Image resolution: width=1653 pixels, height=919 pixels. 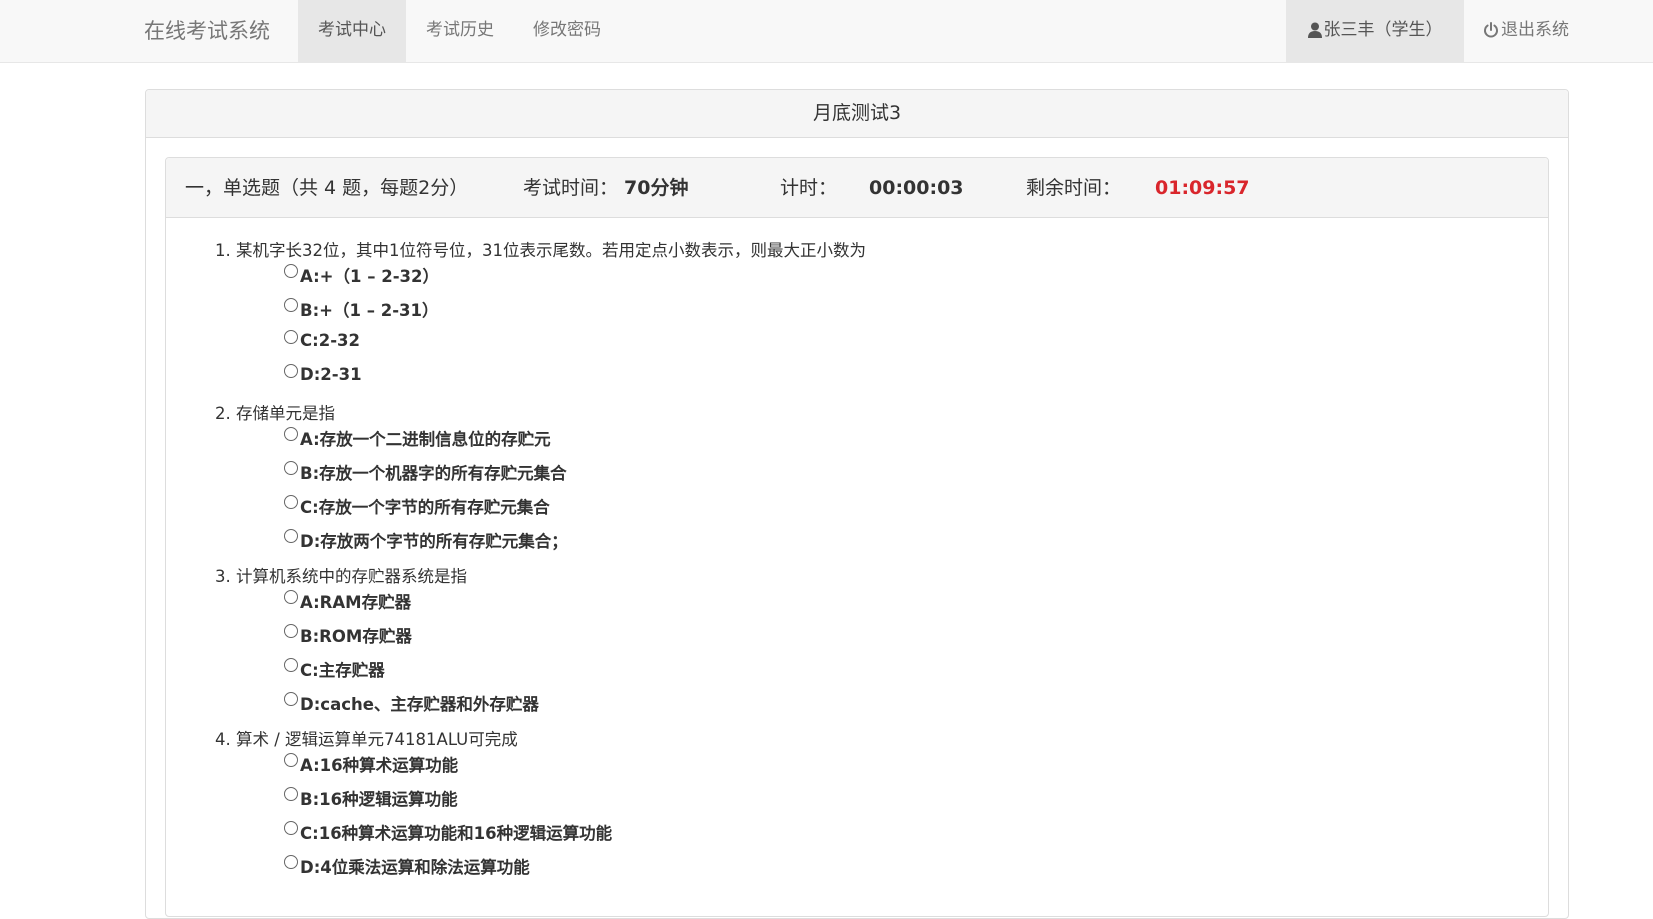 I want to click on option-label: B:存放一个机器字的所有存贮元集合, so click(x=433, y=473).